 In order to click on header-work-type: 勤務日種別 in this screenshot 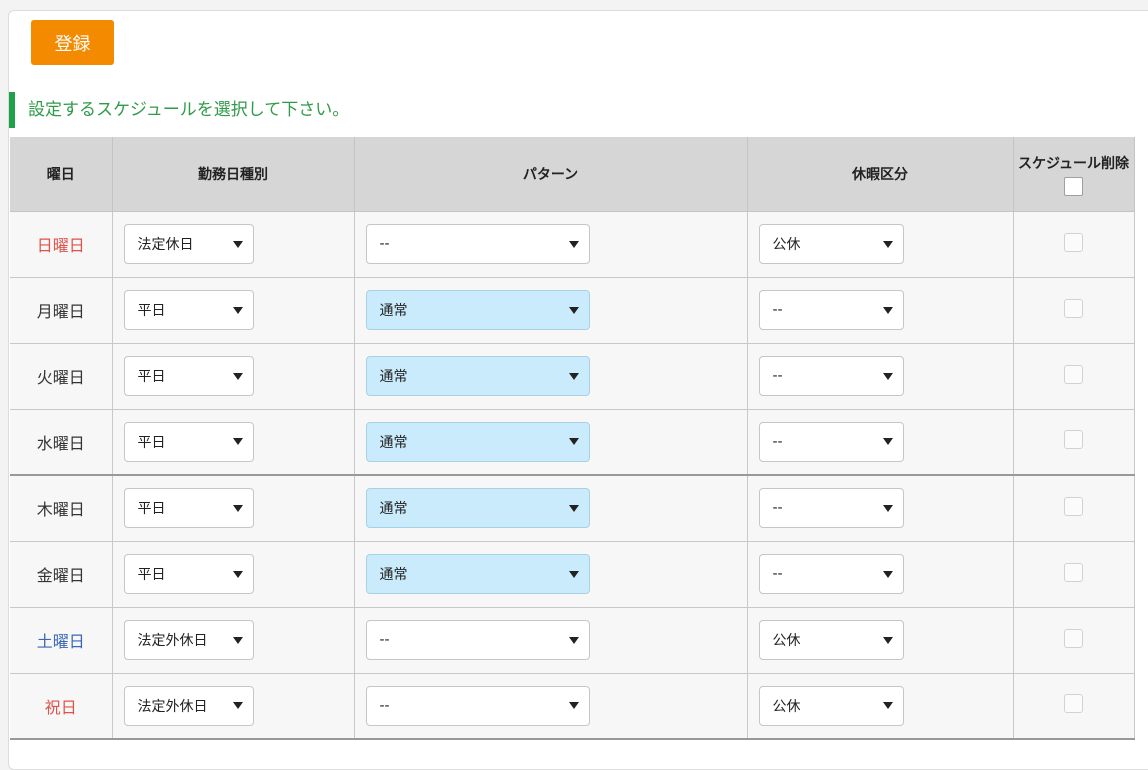, I will do `click(233, 174)`.